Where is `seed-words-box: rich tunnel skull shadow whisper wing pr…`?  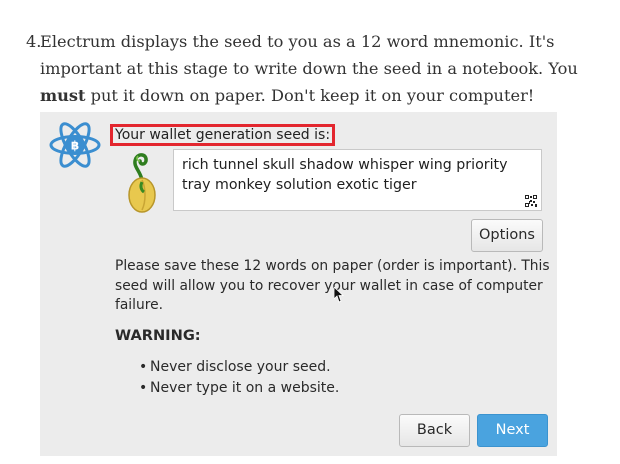 seed-words-box: rich tunnel skull shadow whisper wing pr… is located at coordinates (357, 180).